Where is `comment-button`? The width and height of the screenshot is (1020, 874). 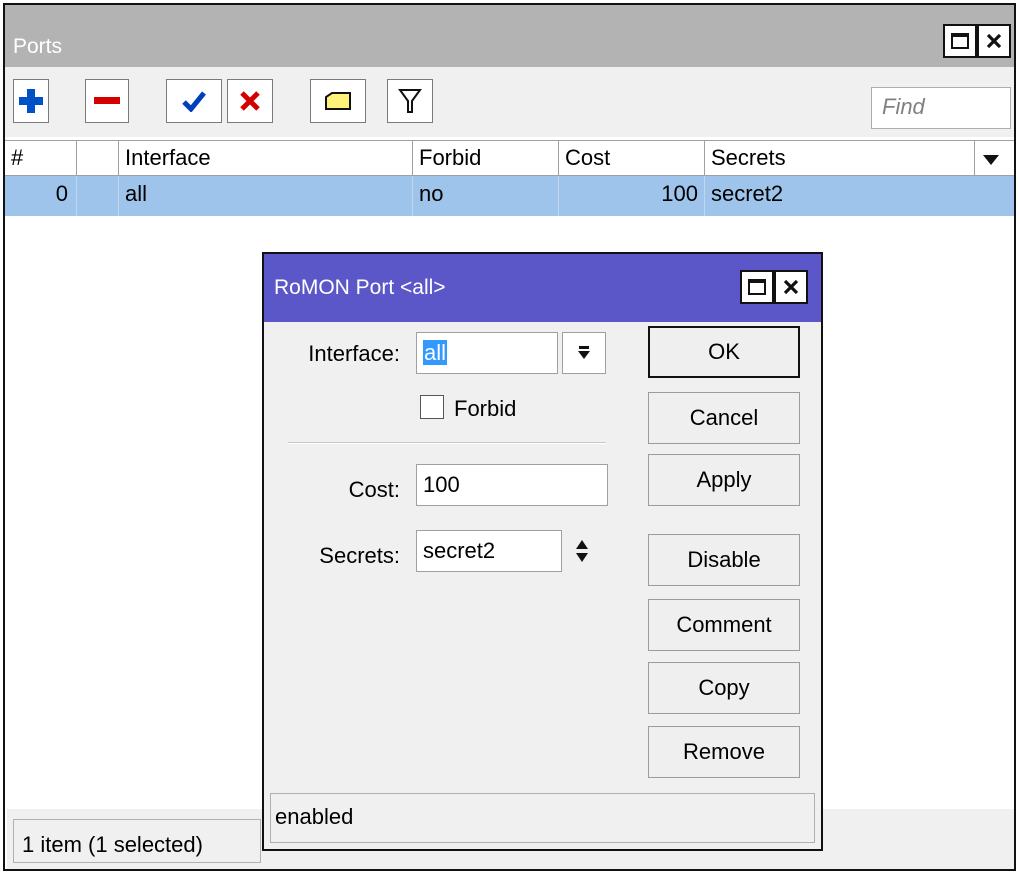 comment-button is located at coordinates (338, 101).